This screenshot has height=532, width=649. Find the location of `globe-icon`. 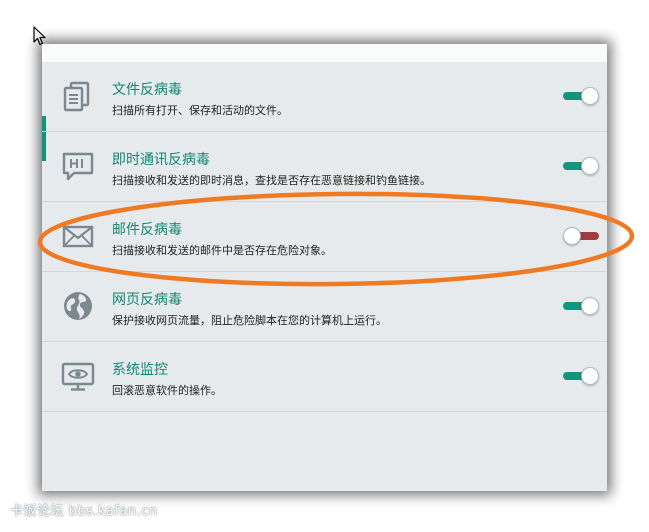

globe-icon is located at coordinates (78, 306).